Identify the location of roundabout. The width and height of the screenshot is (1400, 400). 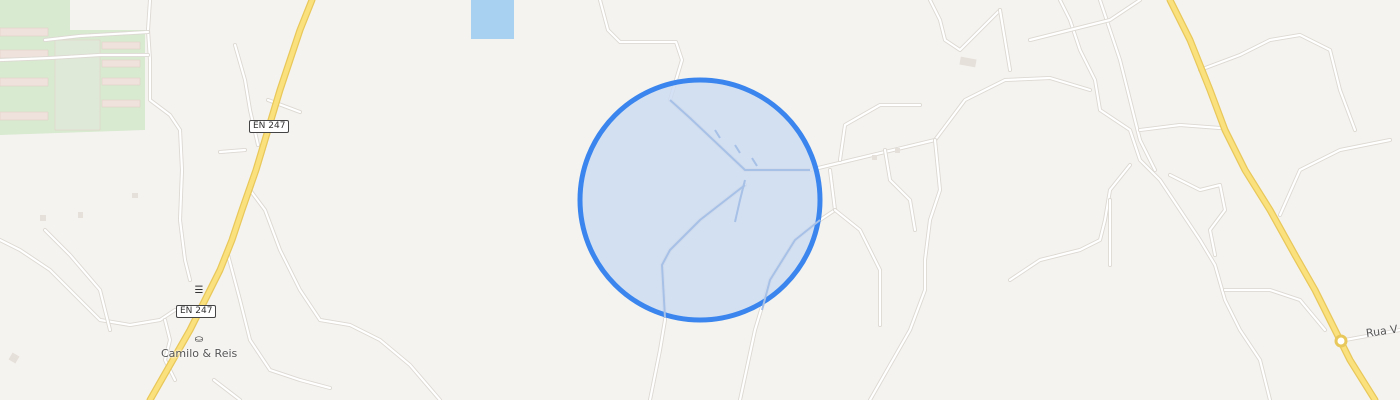
(1341, 341).